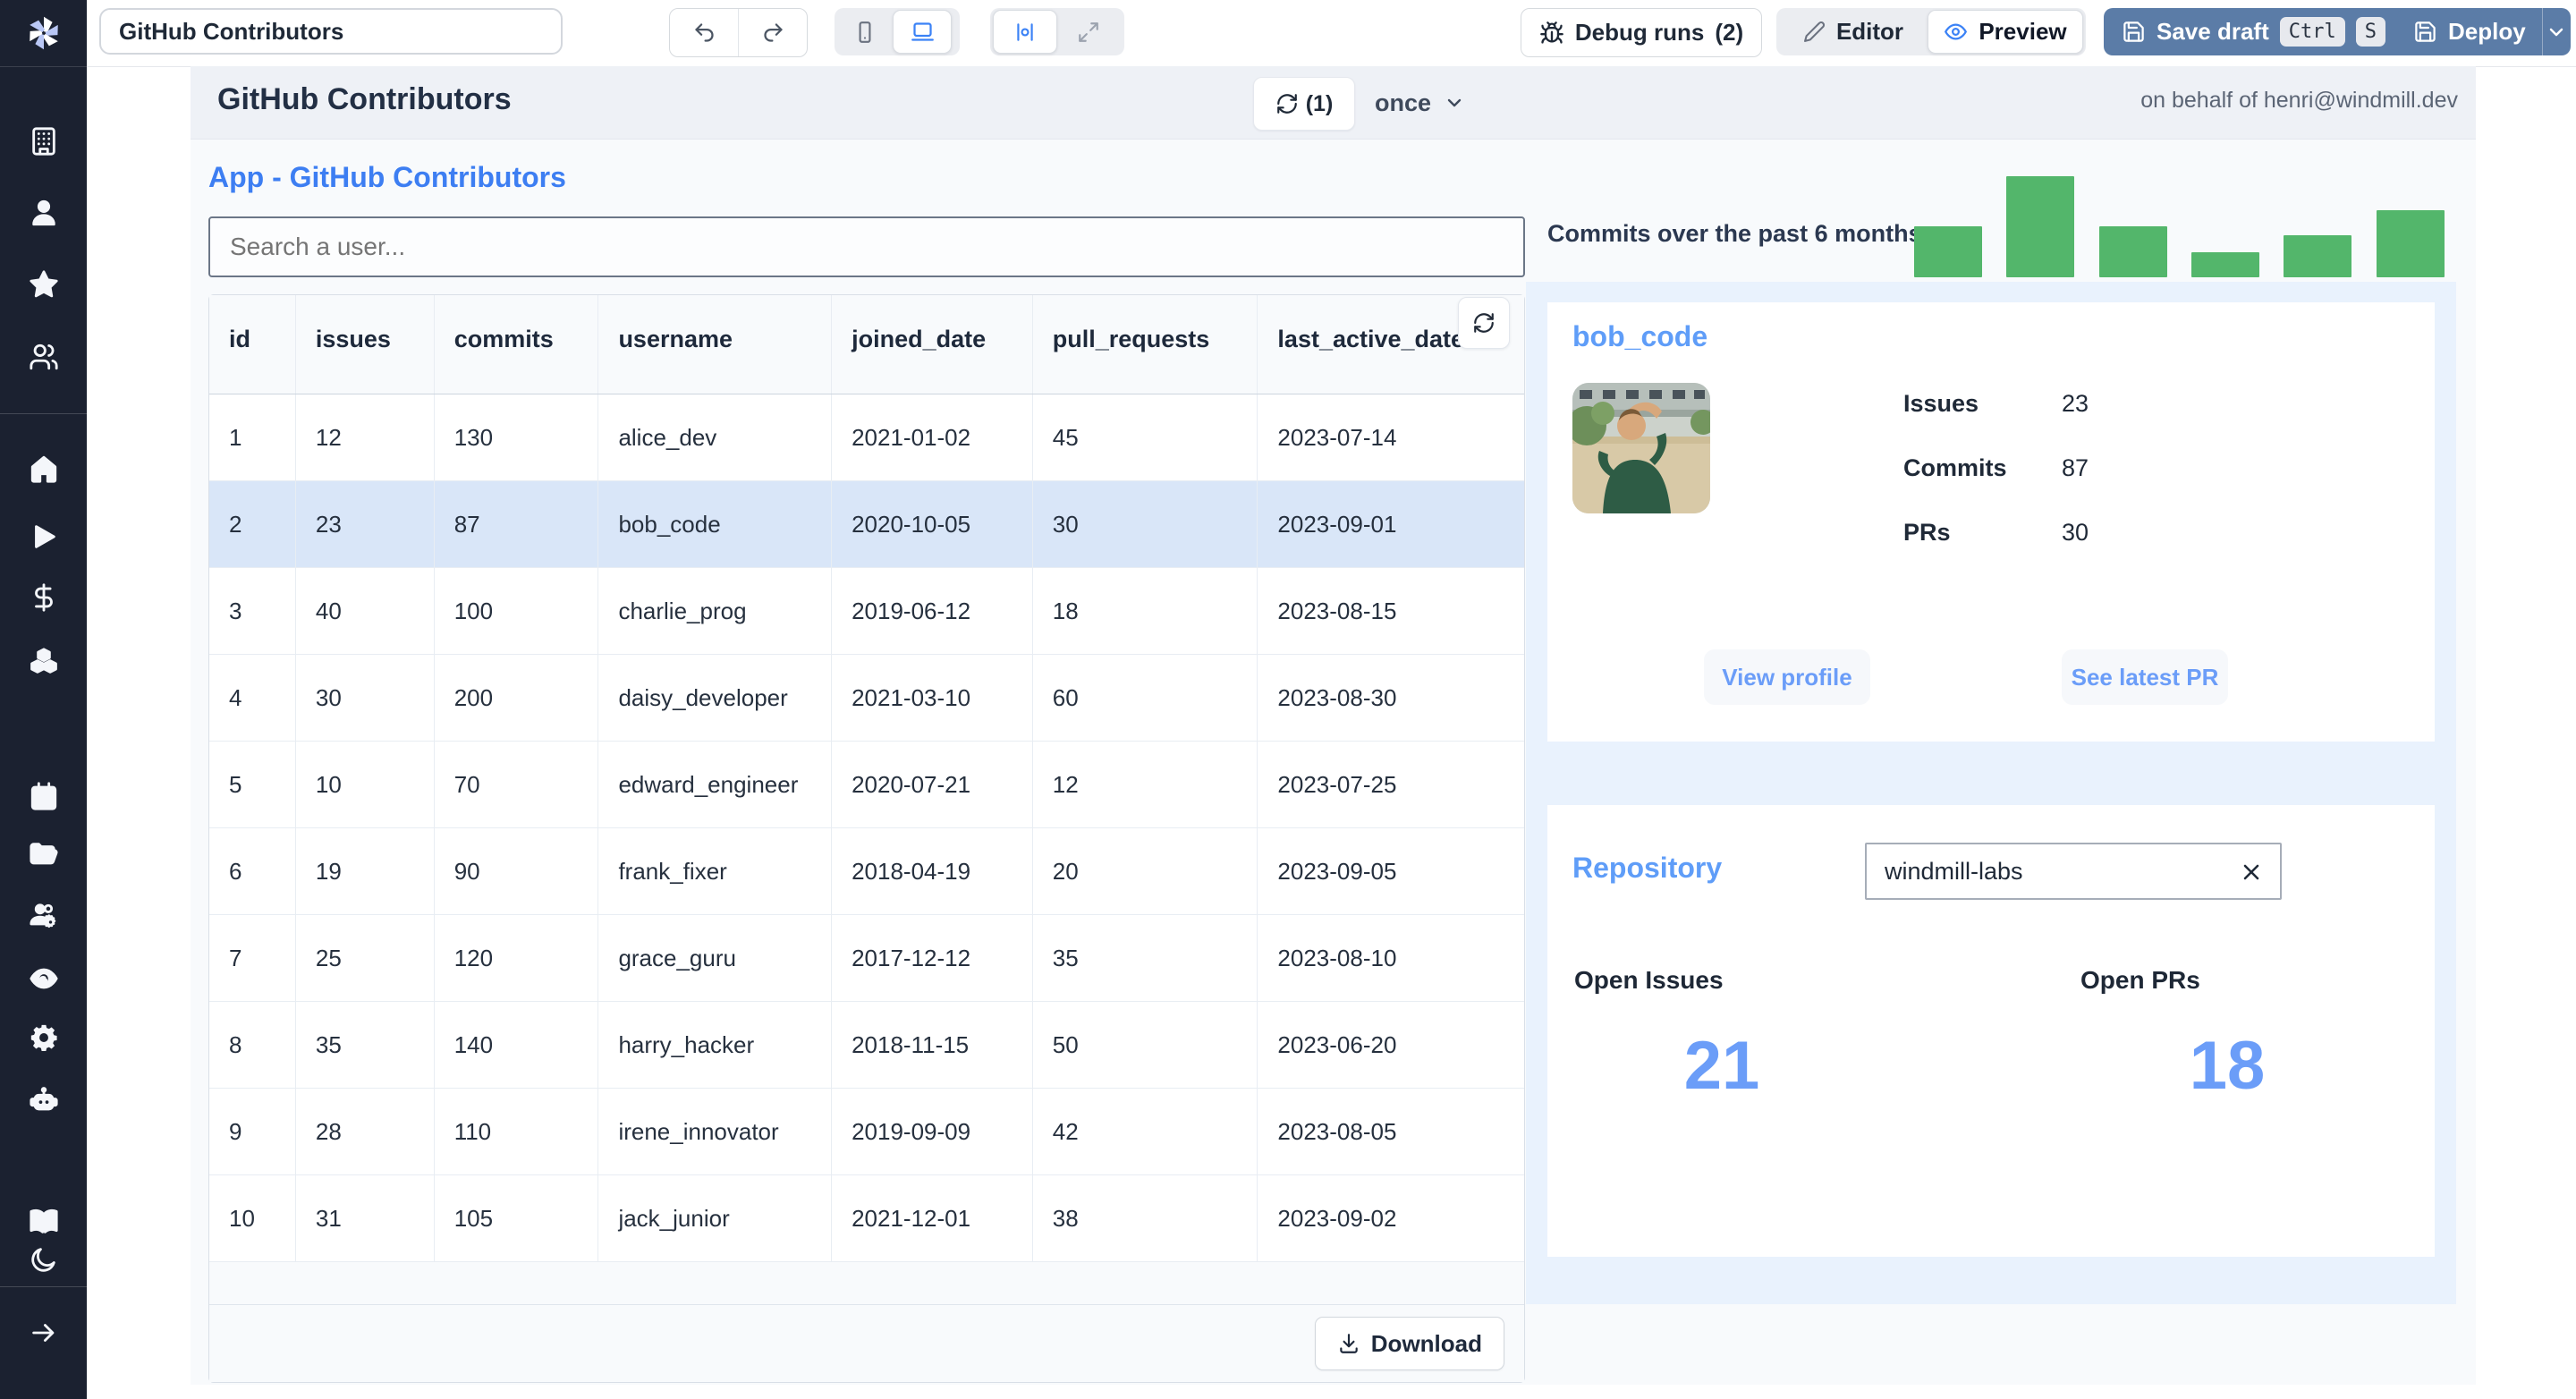 The image size is (2576, 1399). Describe the element at coordinates (44, 662) in the screenshot. I see `sidebar-item-boxes` at that location.